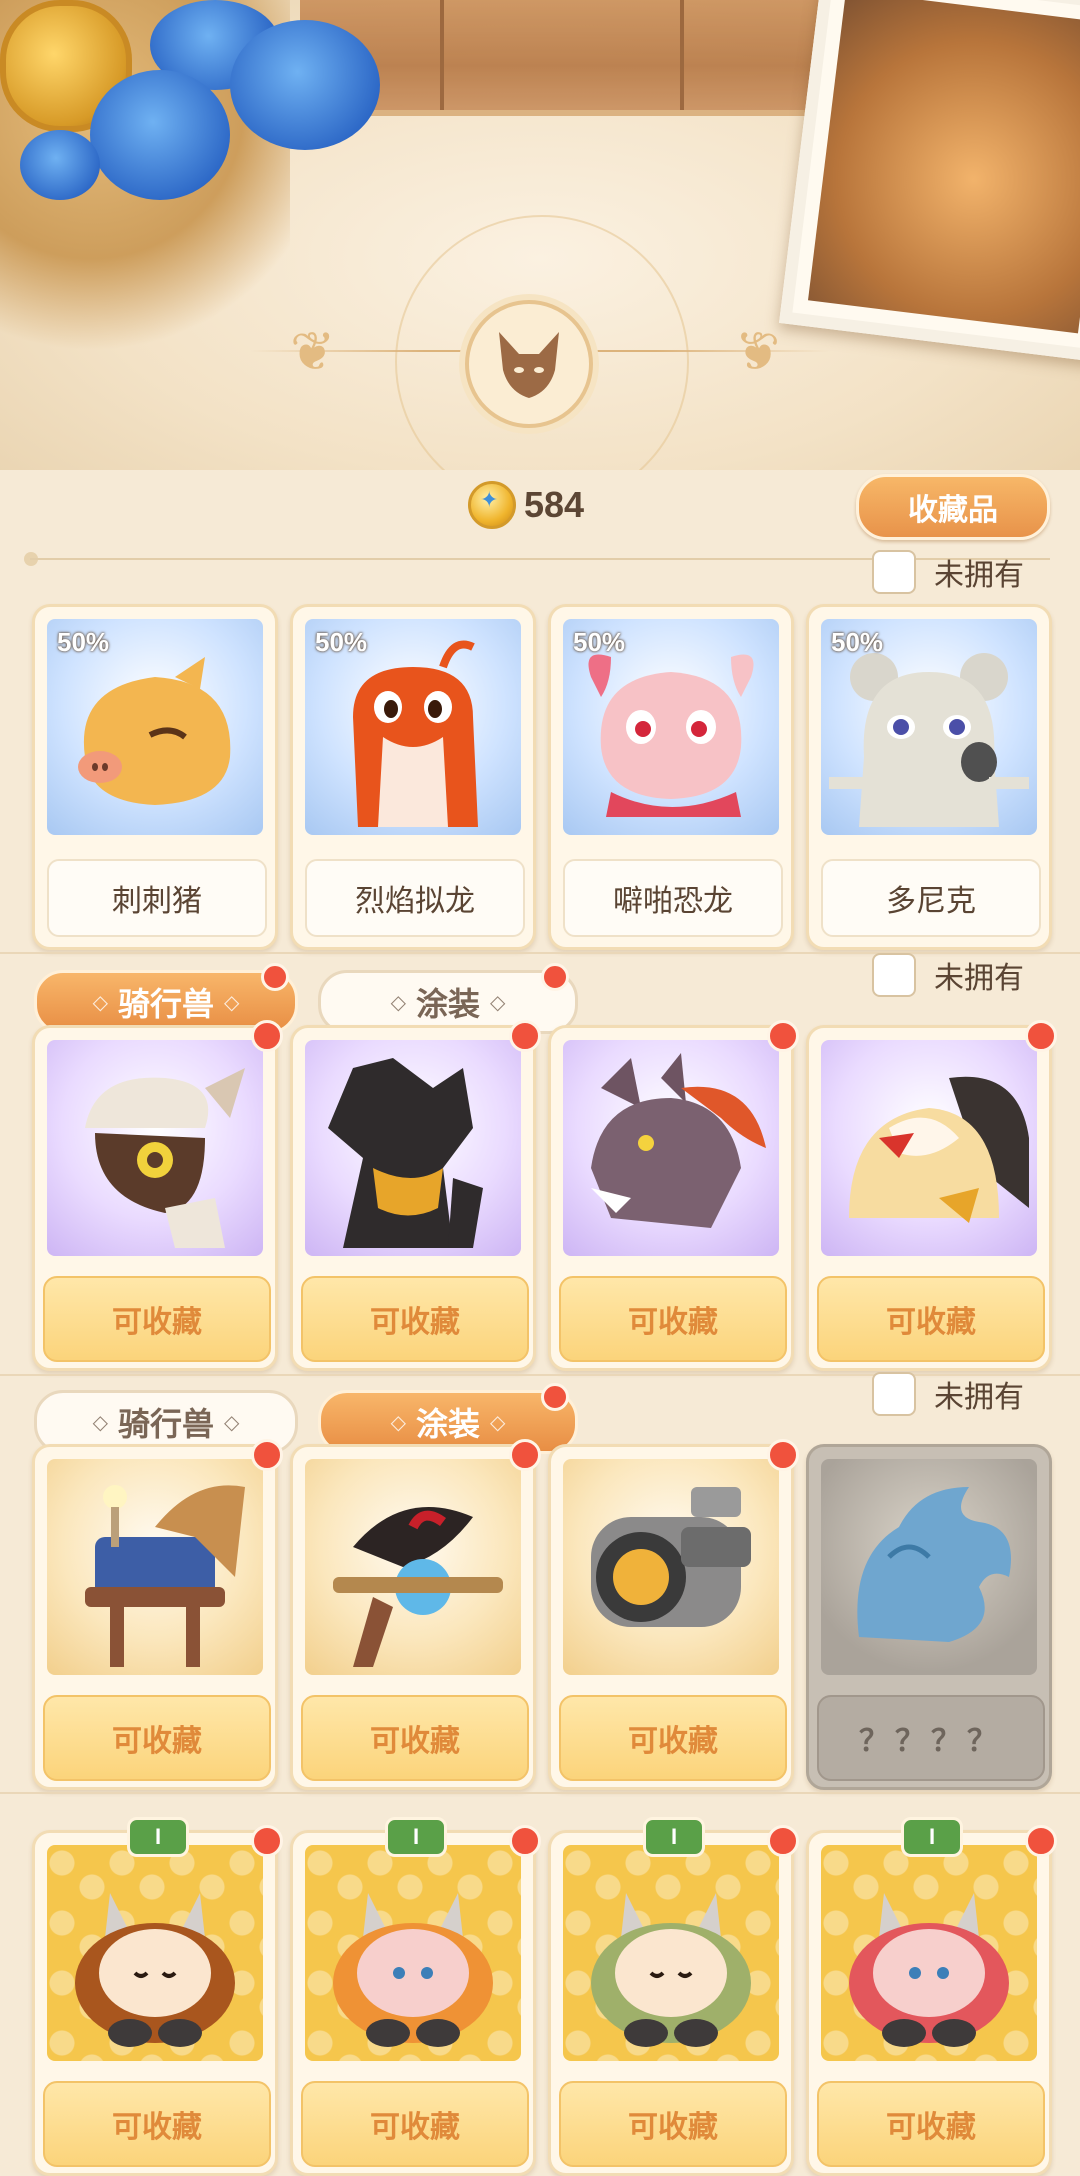  What do you see at coordinates (155, 1970) in the screenshot?
I see `cat-hood-brown-icon` at bounding box center [155, 1970].